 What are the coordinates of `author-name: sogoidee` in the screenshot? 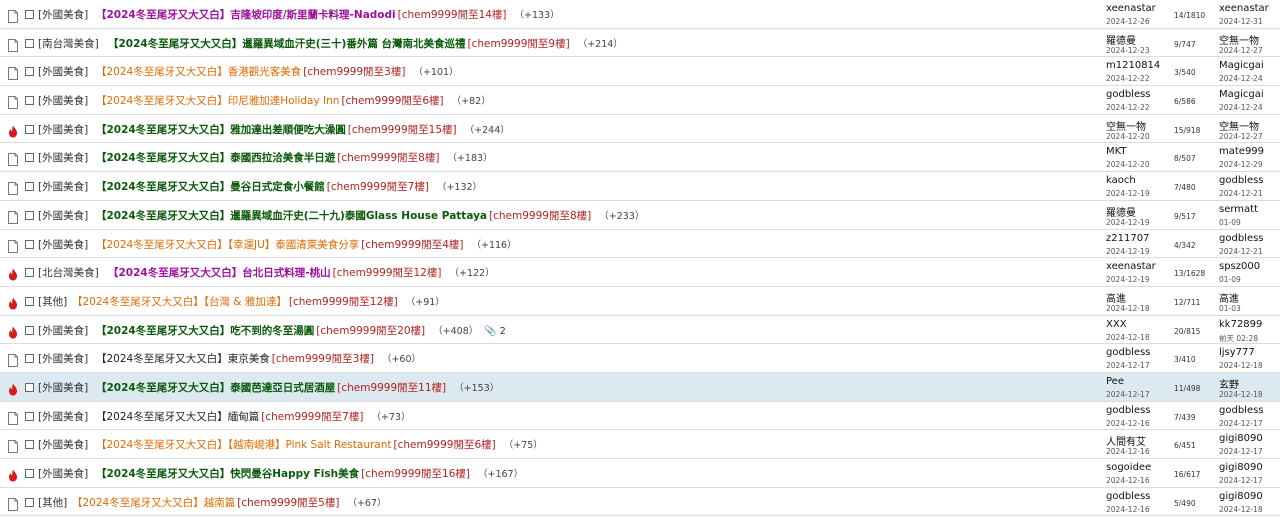 It's located at (1128, 467).